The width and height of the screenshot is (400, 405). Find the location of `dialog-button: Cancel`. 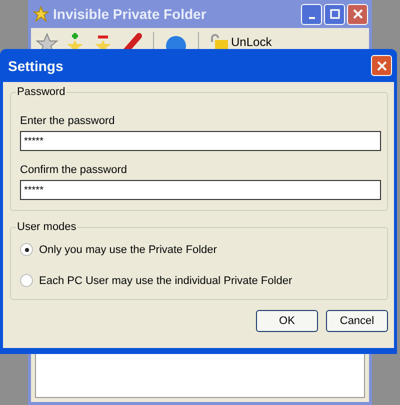

dialog-button: Cancel is located at coordinates (357, 321).